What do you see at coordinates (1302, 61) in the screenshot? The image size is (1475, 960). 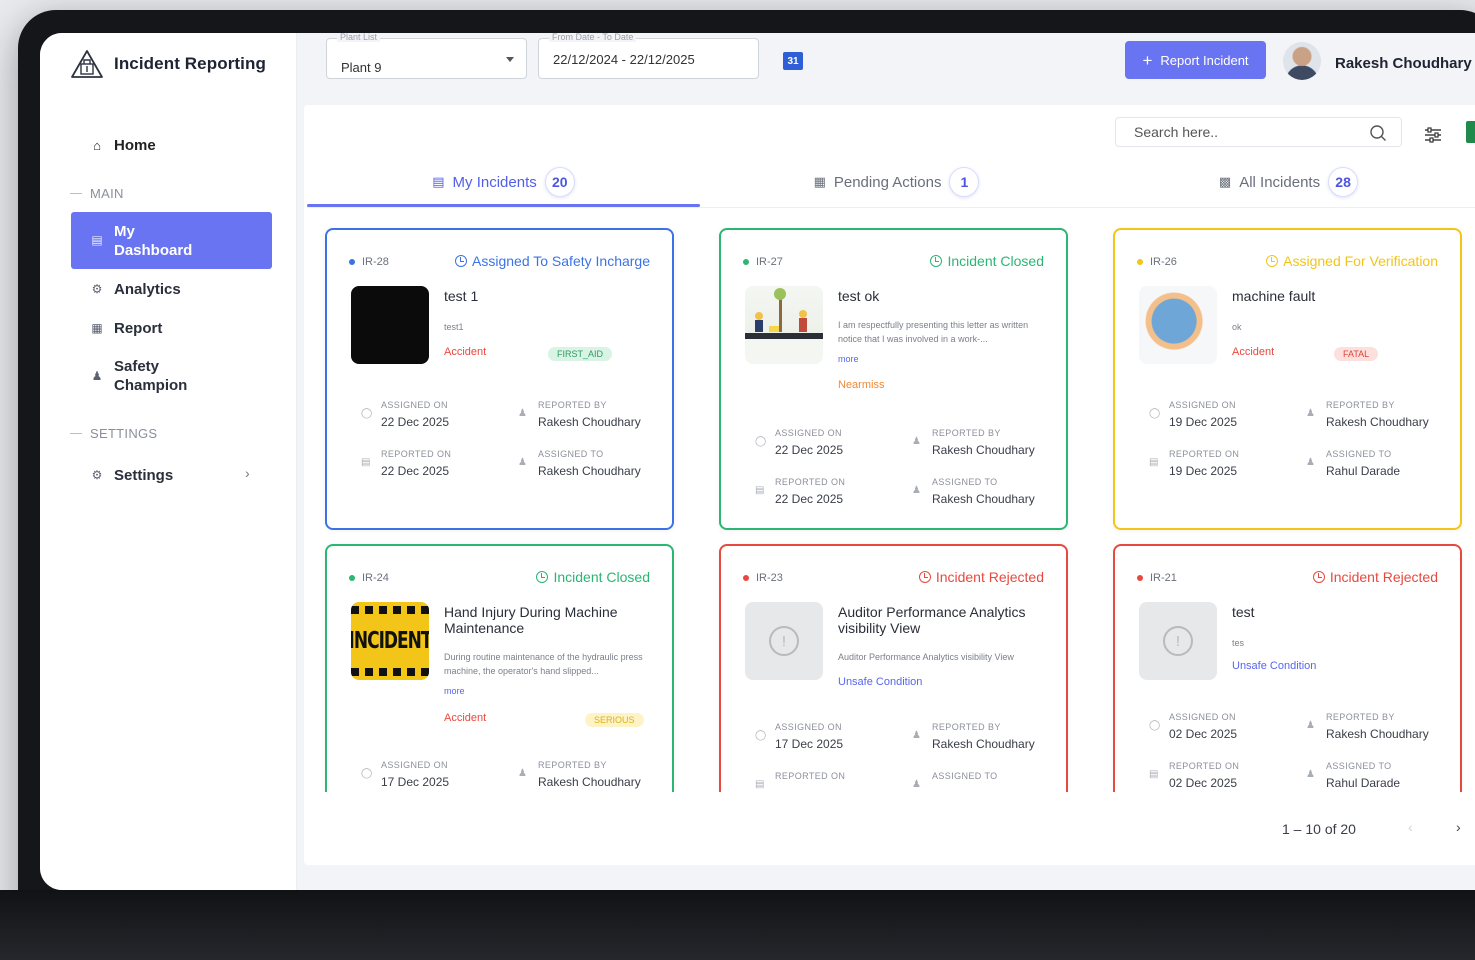 I see `avatar` at bounding box center [1302, 61].